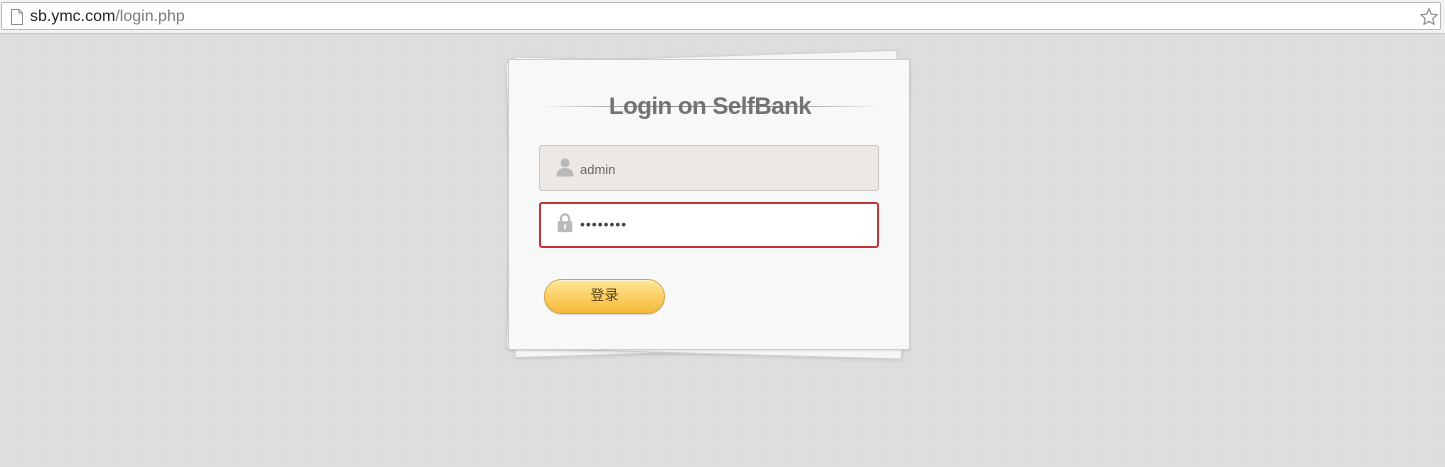  Describe the element at coordinates (565, 223) in the screenshot. I see `lock-icon` at that location.